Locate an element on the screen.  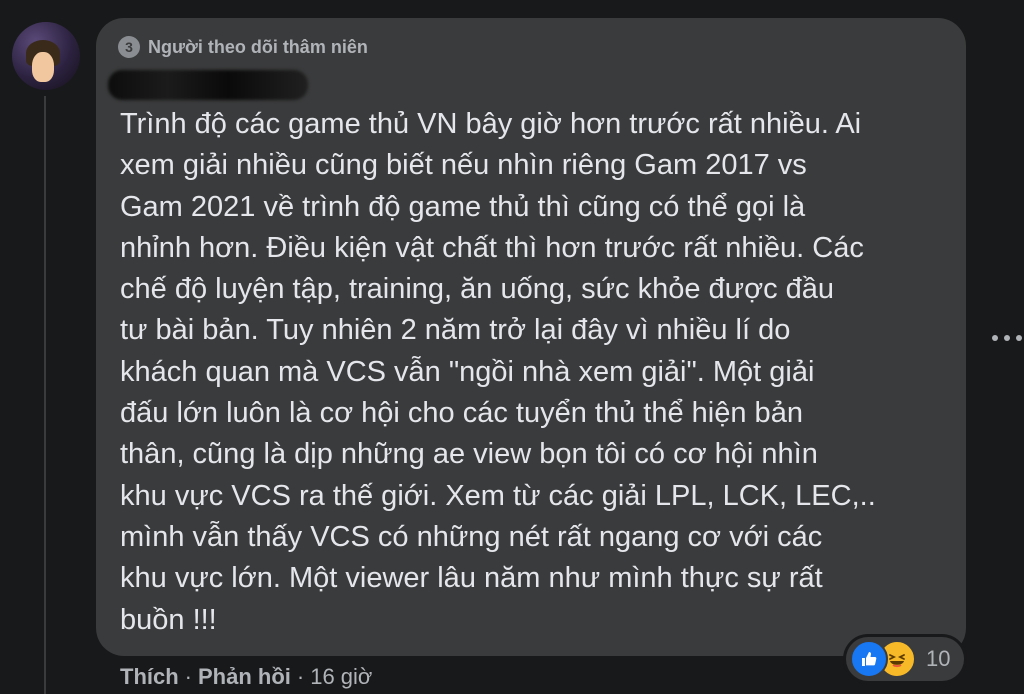
reply-button: Phản hồi is located at coordinates (244, 677).